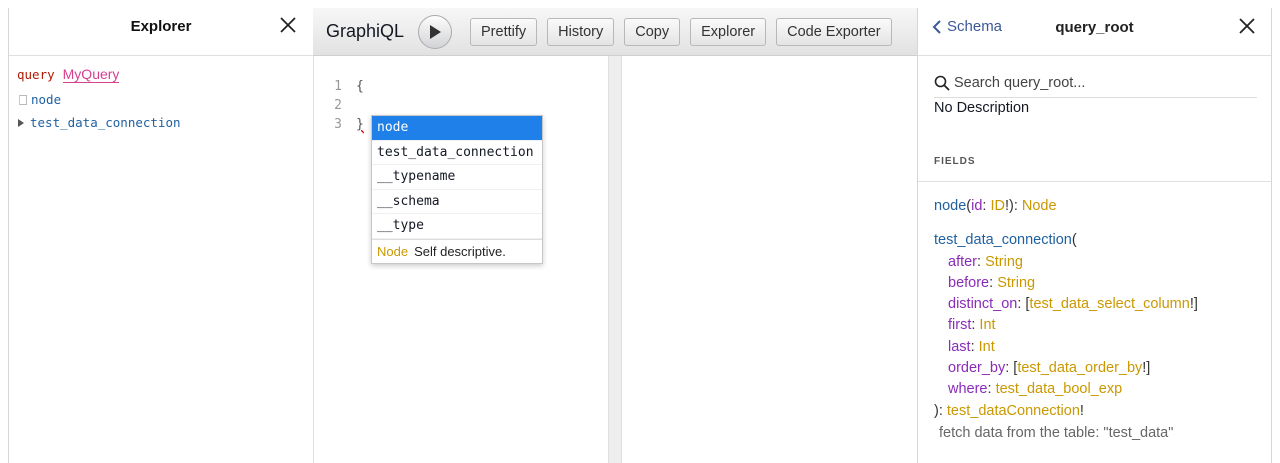 The image size is (1280, 463). I want to click on field-arg: first: Int, so click(972, 325).